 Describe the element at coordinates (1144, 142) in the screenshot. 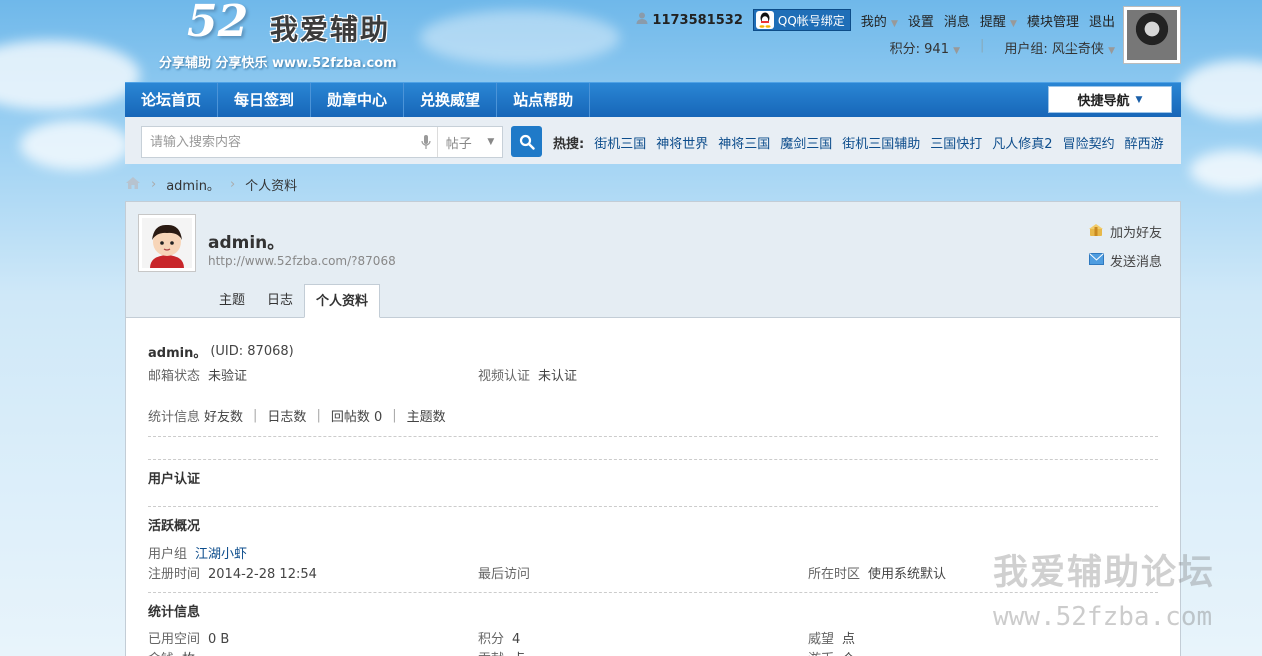

I see `hot-link: 醉西游` at that location.